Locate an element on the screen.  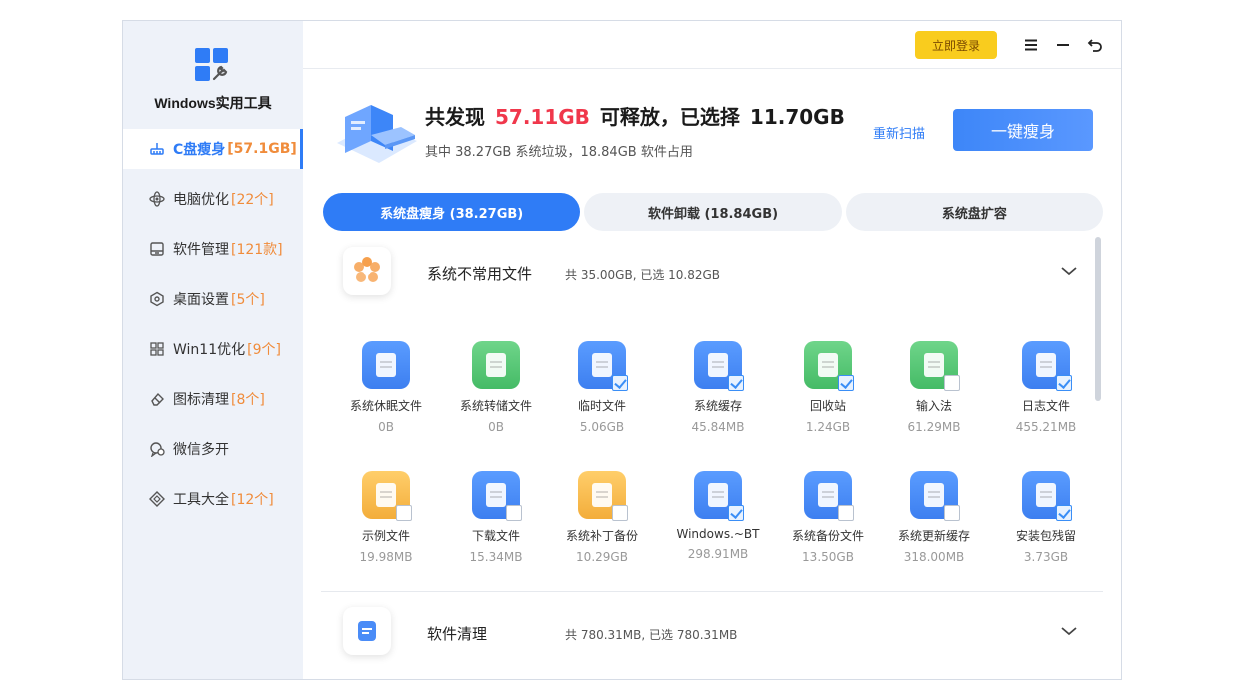
file-category-item: 系统转储文件 0B is located at coordinates (496, 387).